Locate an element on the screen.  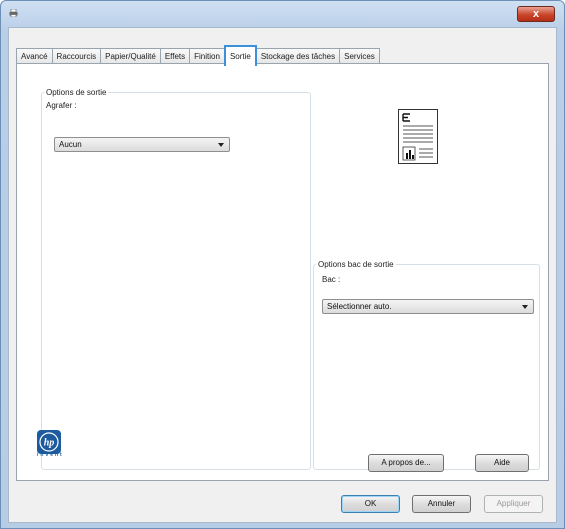
tray-value: Sélectionner auto. is located at coordinates (359, 306).